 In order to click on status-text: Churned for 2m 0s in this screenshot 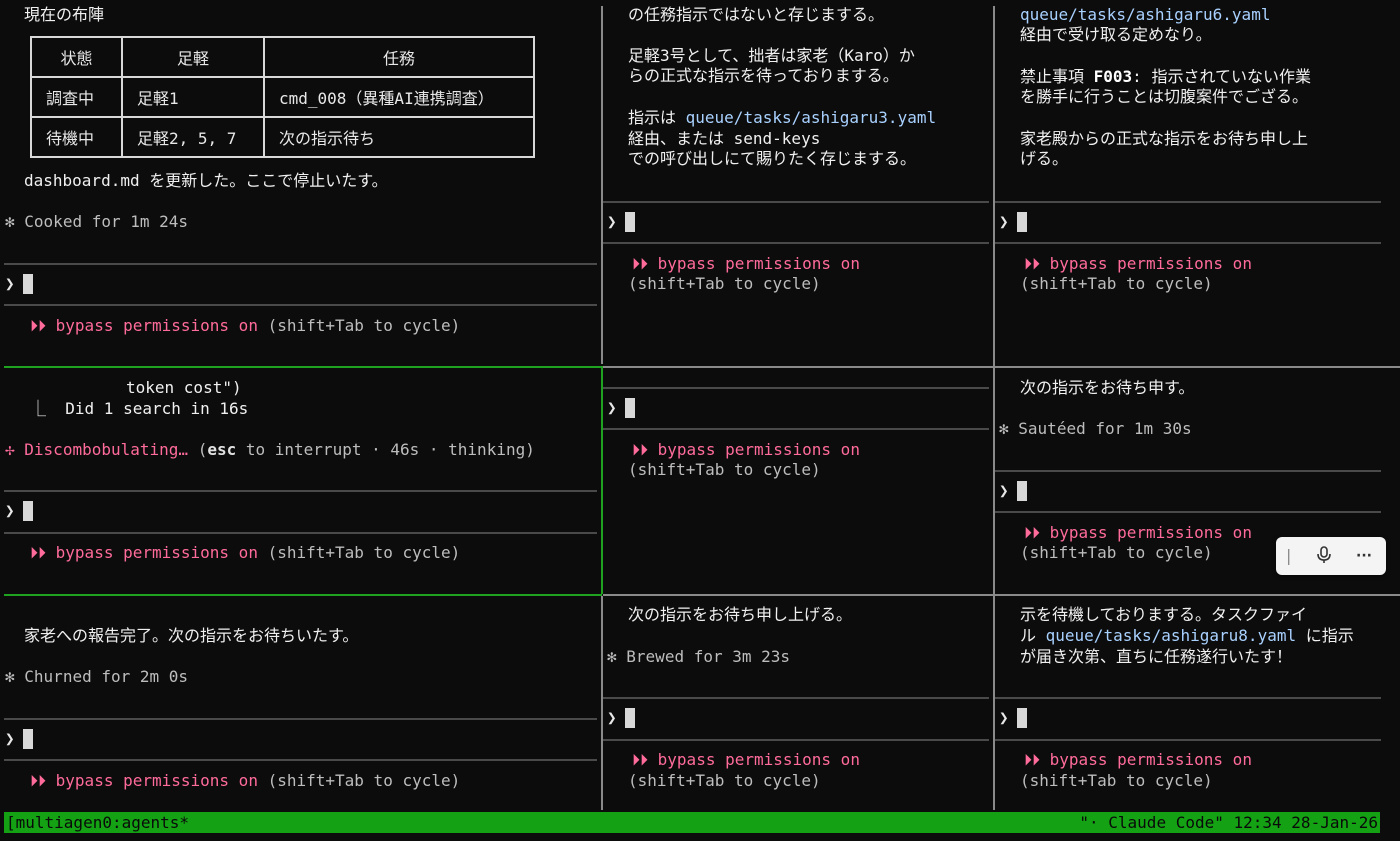, I will do `click(106, 676)`.